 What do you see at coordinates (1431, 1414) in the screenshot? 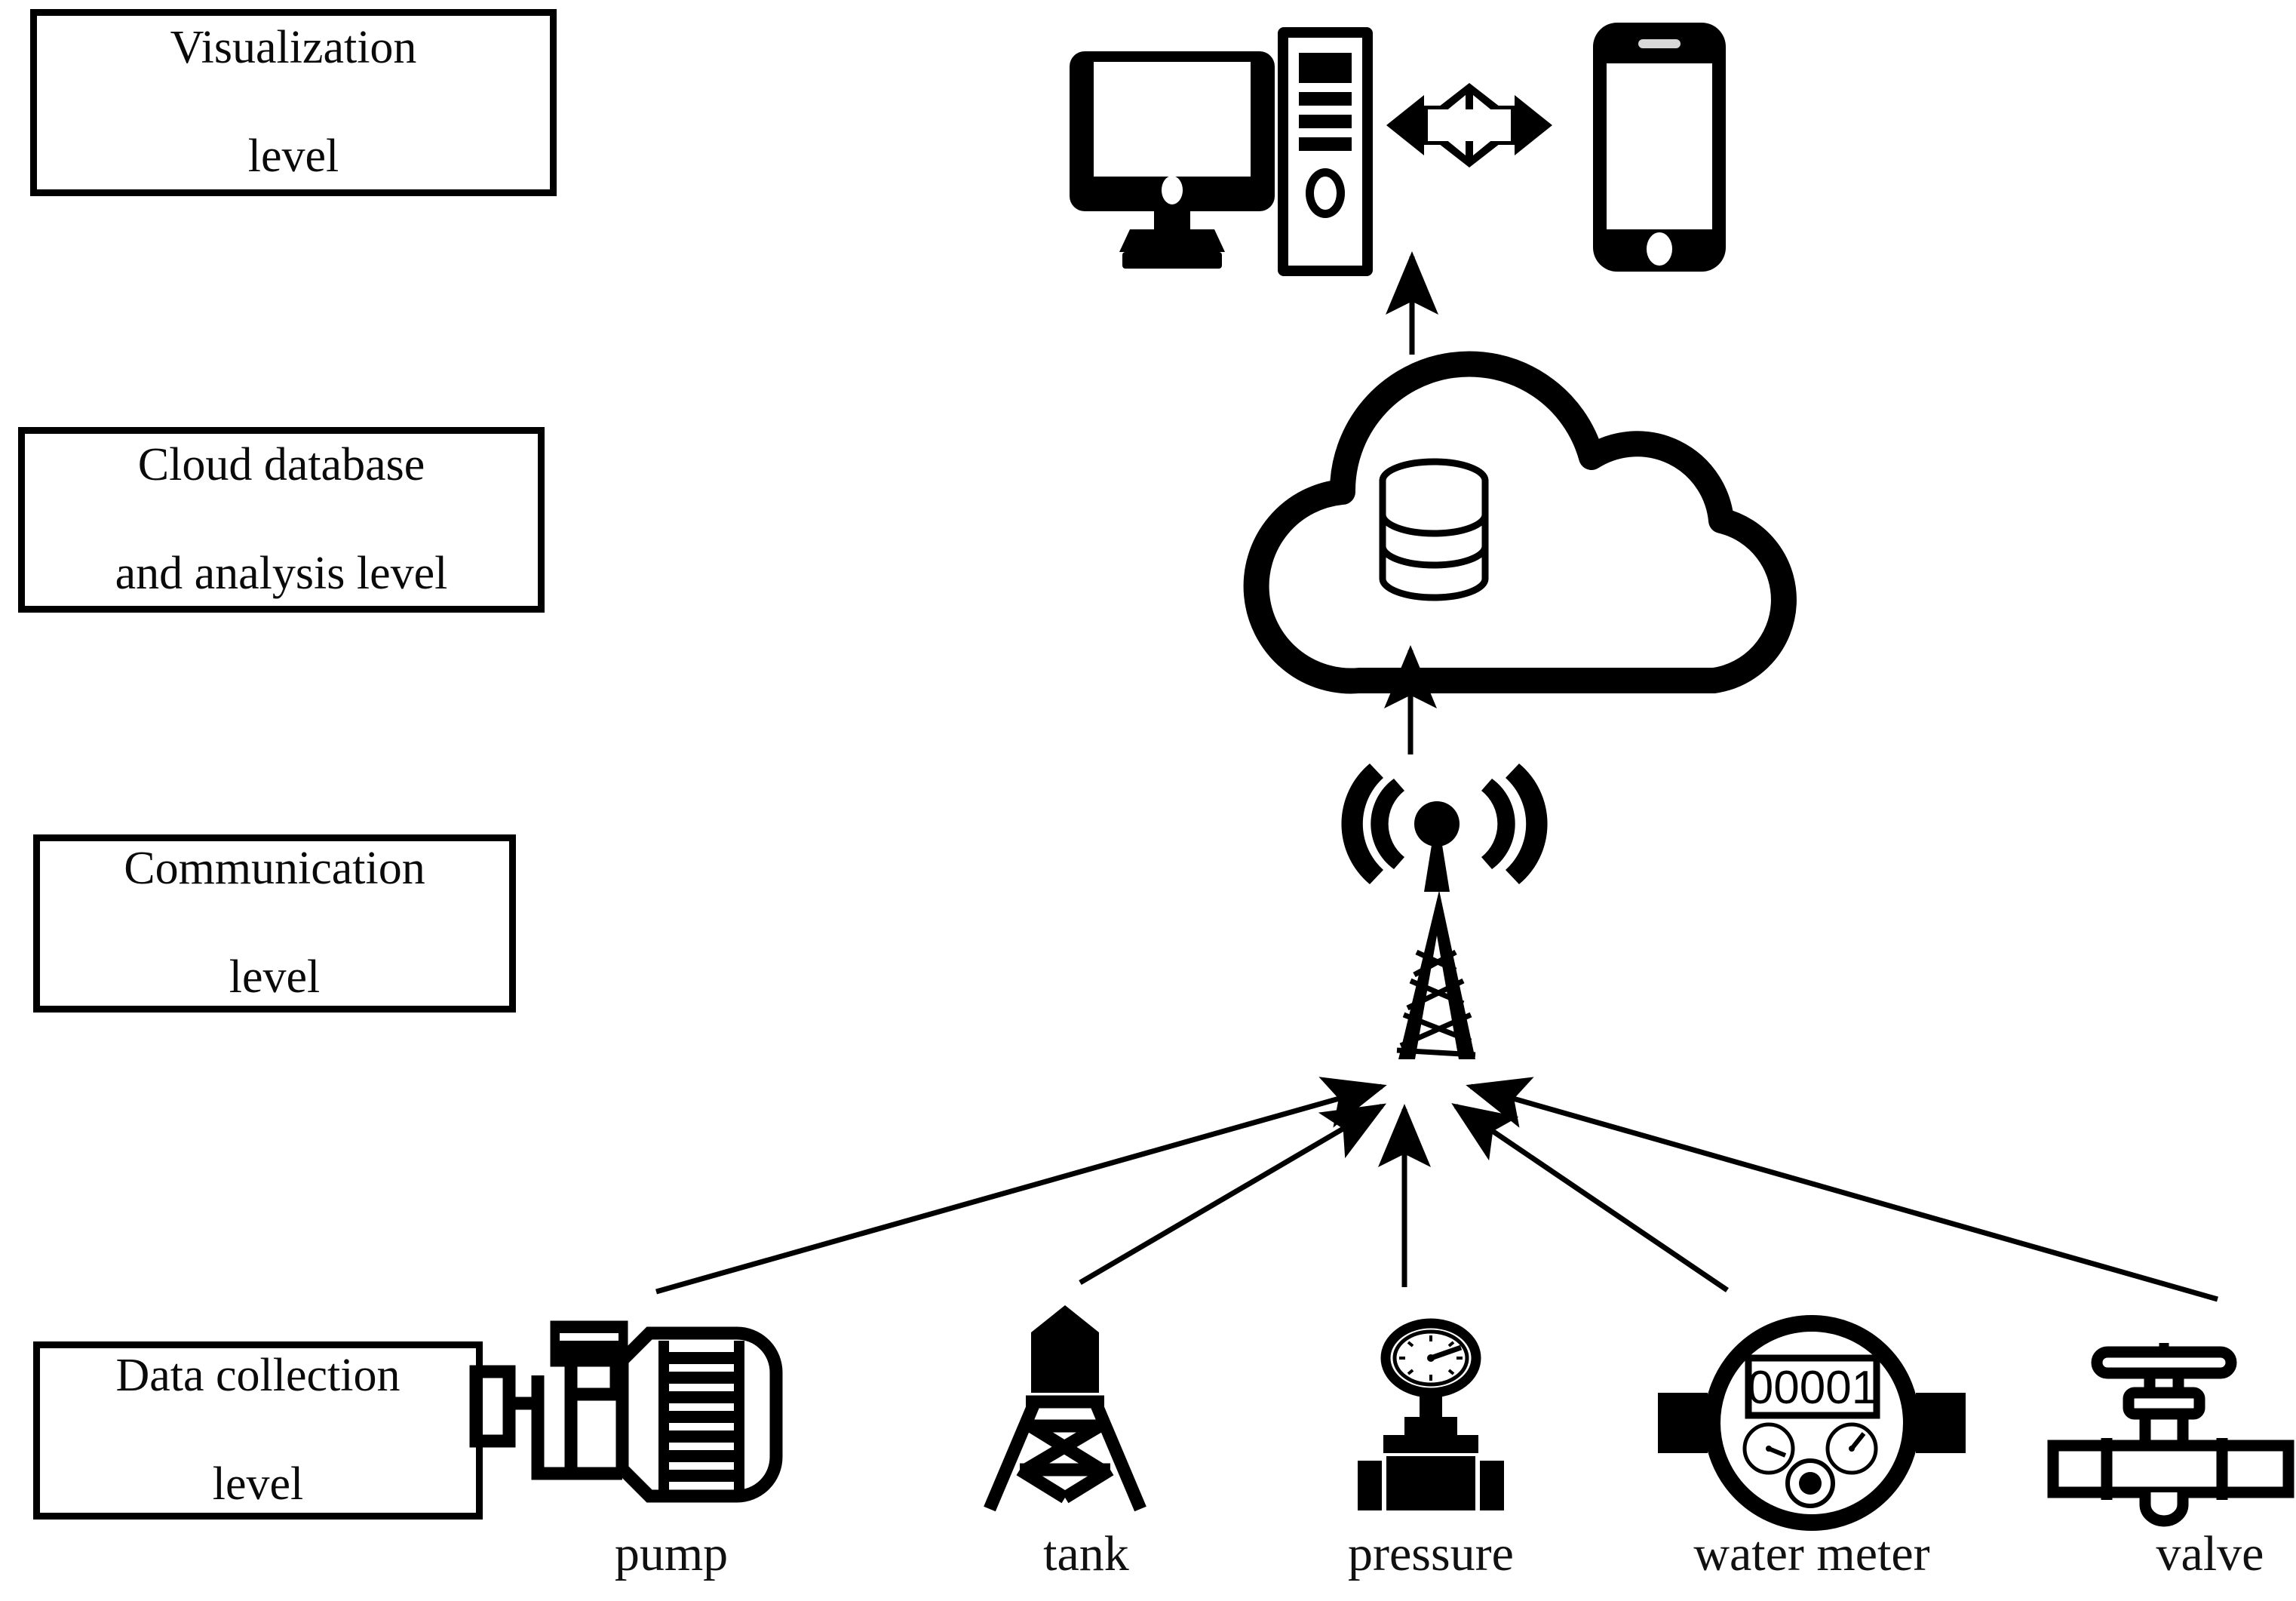
I see `pressure-gauge-icon` at bounding box center [1431, 1414].